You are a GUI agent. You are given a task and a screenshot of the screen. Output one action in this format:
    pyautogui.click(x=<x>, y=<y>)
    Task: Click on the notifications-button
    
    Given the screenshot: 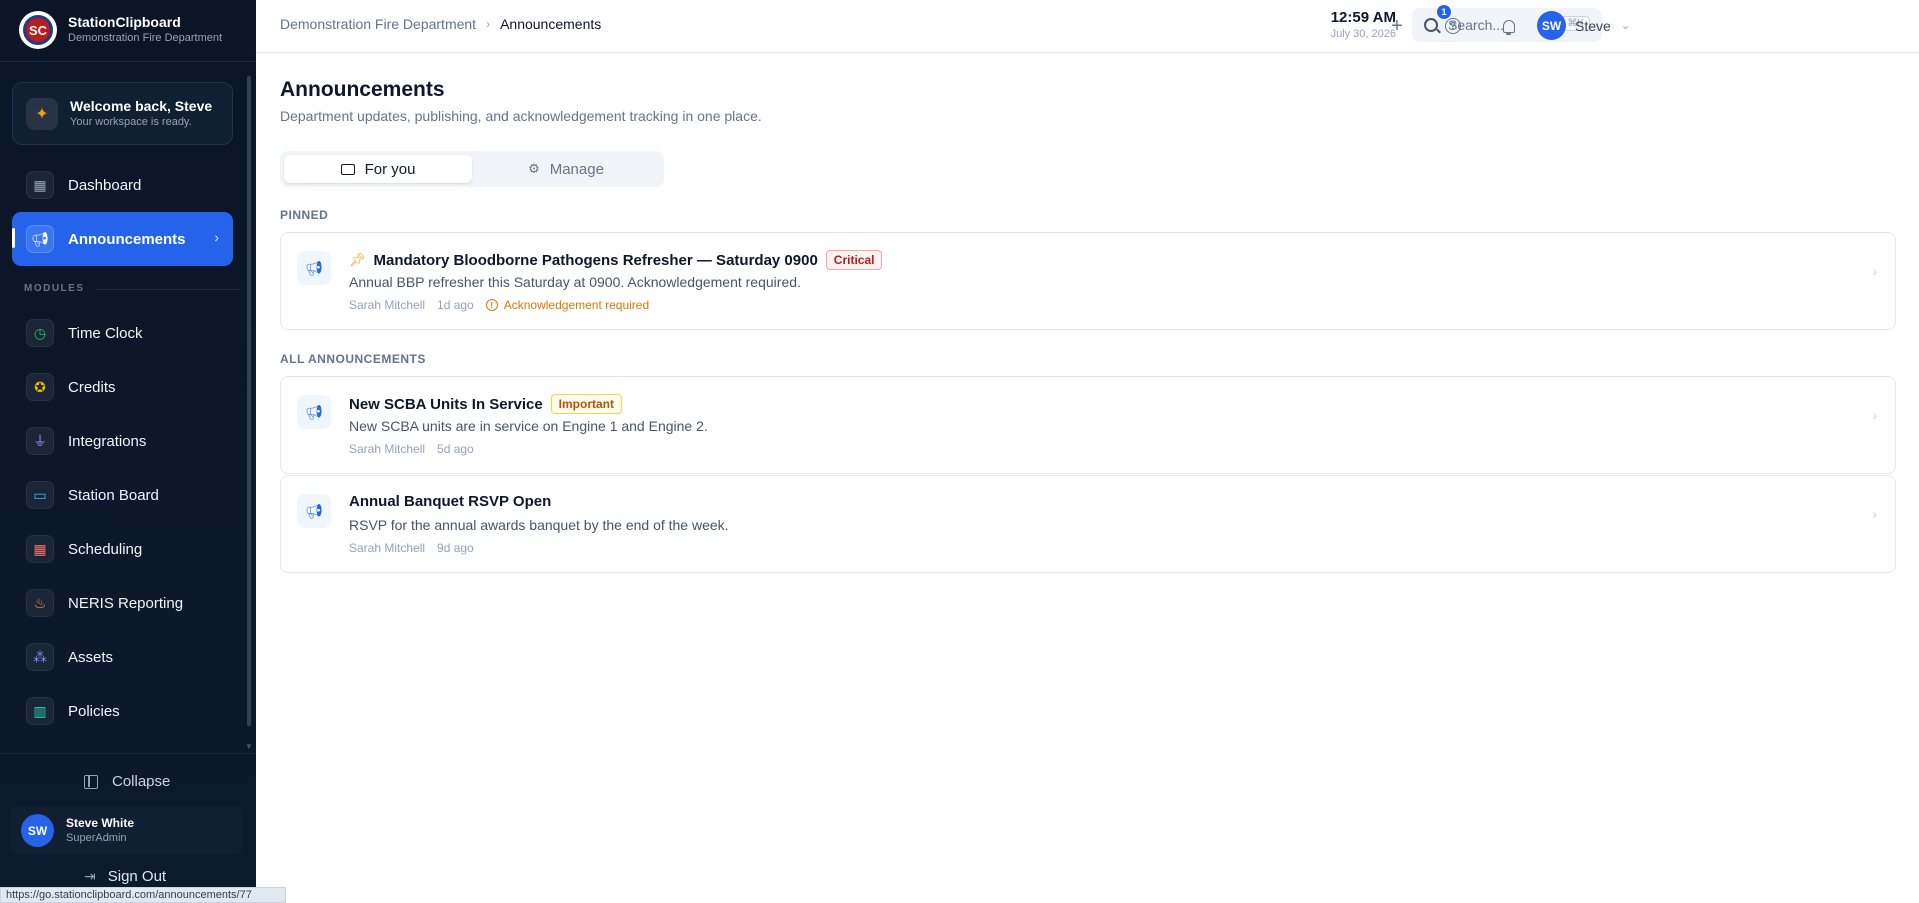 What is the action you would take?
    pyautogui.click(x=1509, y=26)
    